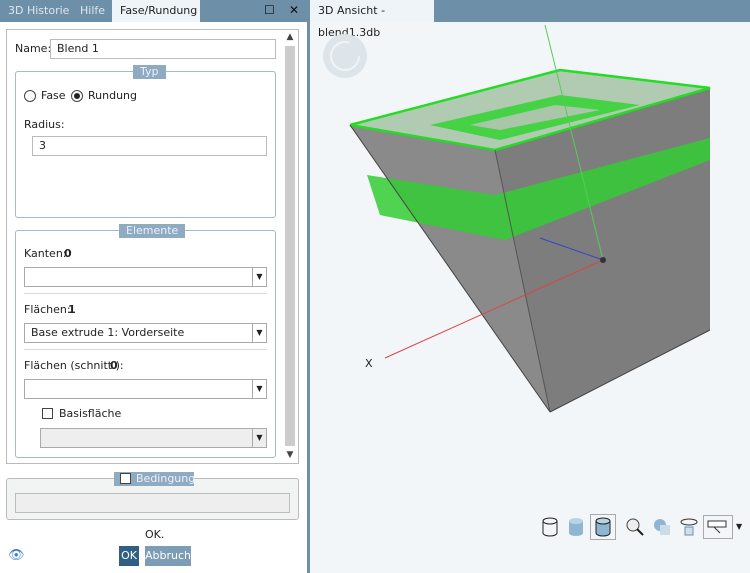 Image resolution: width=750 pixels, height=573 pixels. Describe the element at coordinates (68, 253) in the screenshot. I see `kanten-count: 0` at that location.